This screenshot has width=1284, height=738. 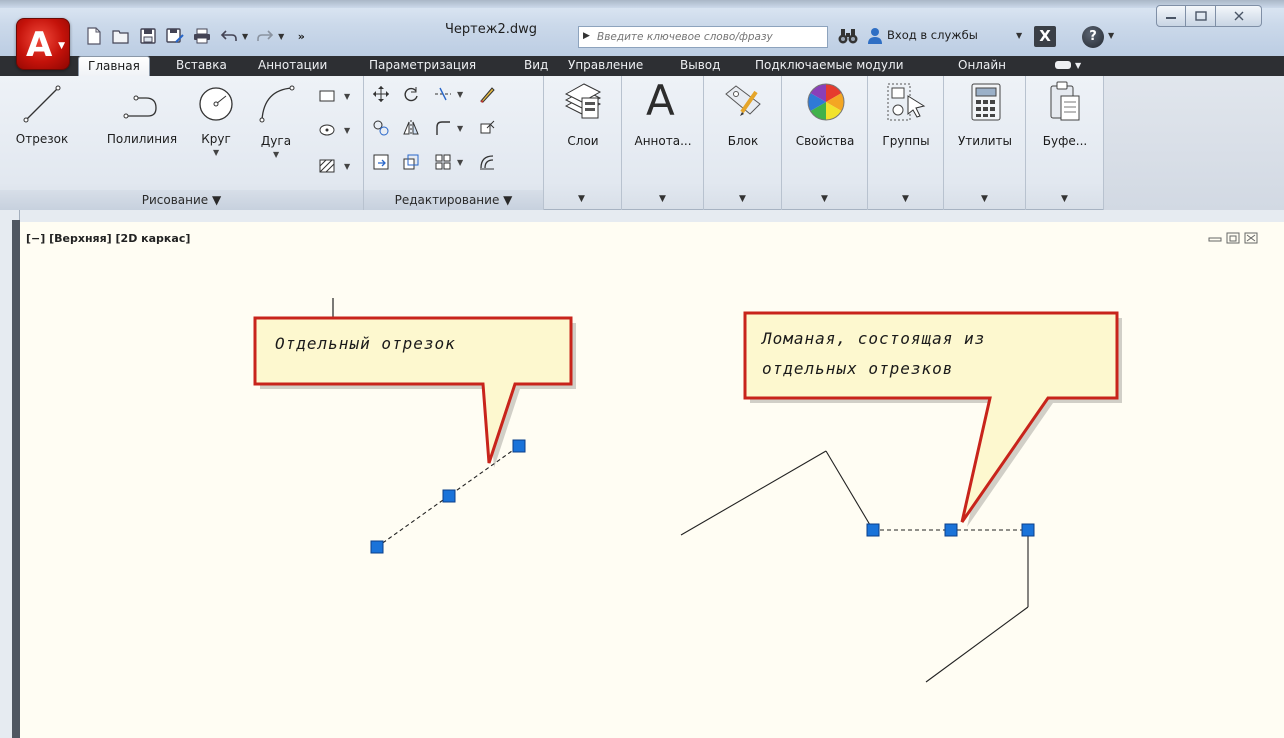 What do you see at coordinates (365, 343) in the screenshot?
I see `callout-left-text: Отдельный отрезок` at bounding box center [365, 343].